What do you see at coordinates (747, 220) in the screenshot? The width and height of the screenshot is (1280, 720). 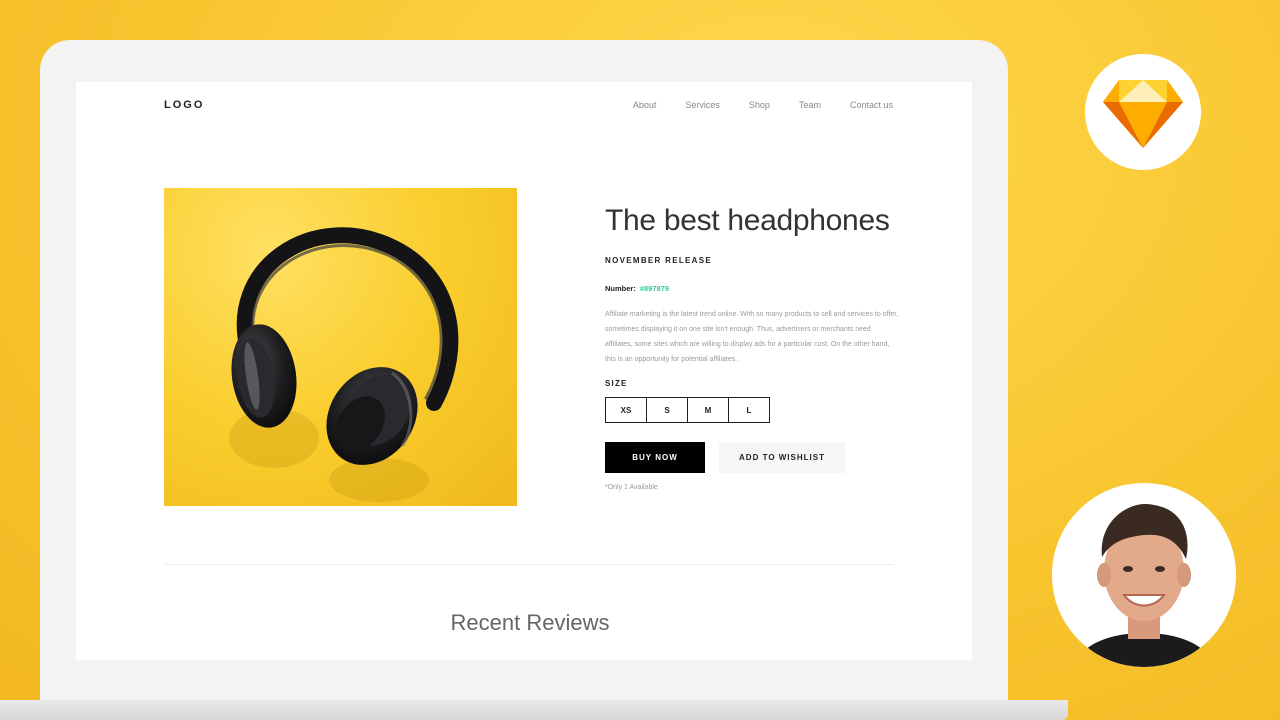 I see `product-title: The best headphones` at bounding box center [747, 220].